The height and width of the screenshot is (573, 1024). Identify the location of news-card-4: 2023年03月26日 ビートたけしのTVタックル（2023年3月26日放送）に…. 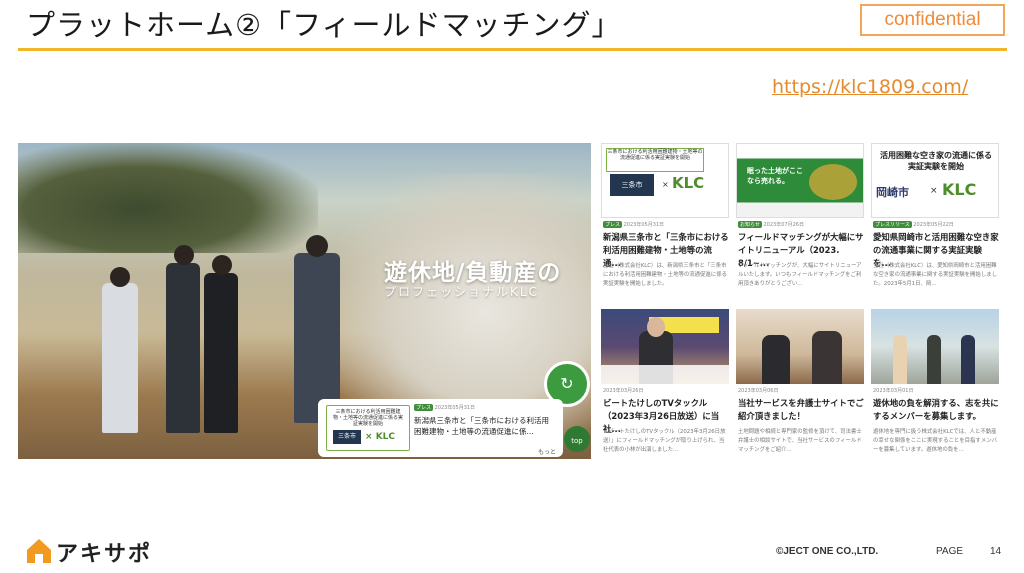
(665, 390).